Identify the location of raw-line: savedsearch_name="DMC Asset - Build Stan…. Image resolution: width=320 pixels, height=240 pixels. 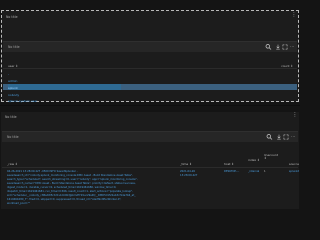
(71, 183).